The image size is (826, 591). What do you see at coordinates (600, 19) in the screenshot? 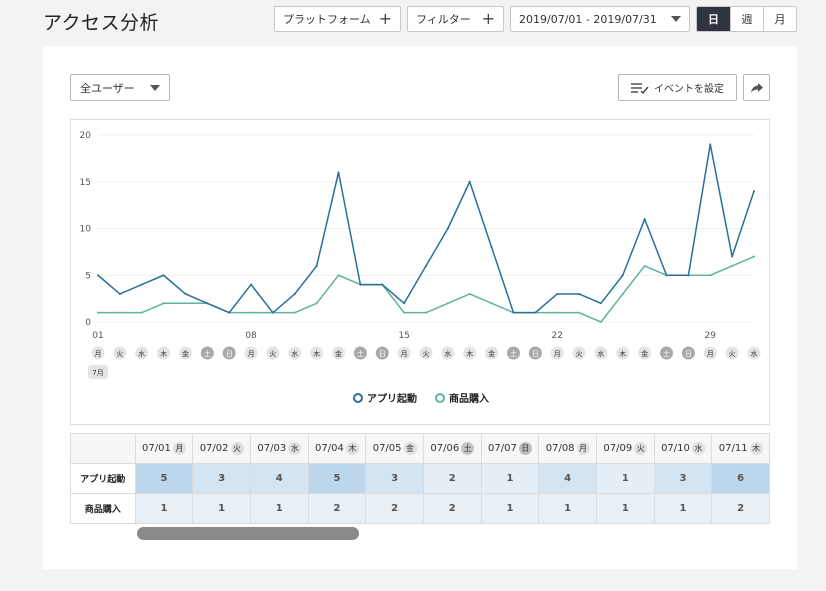
I see `date-range-dropdown: 2019/07/01 - 2019/07/31` at bounding box center [600, 19].